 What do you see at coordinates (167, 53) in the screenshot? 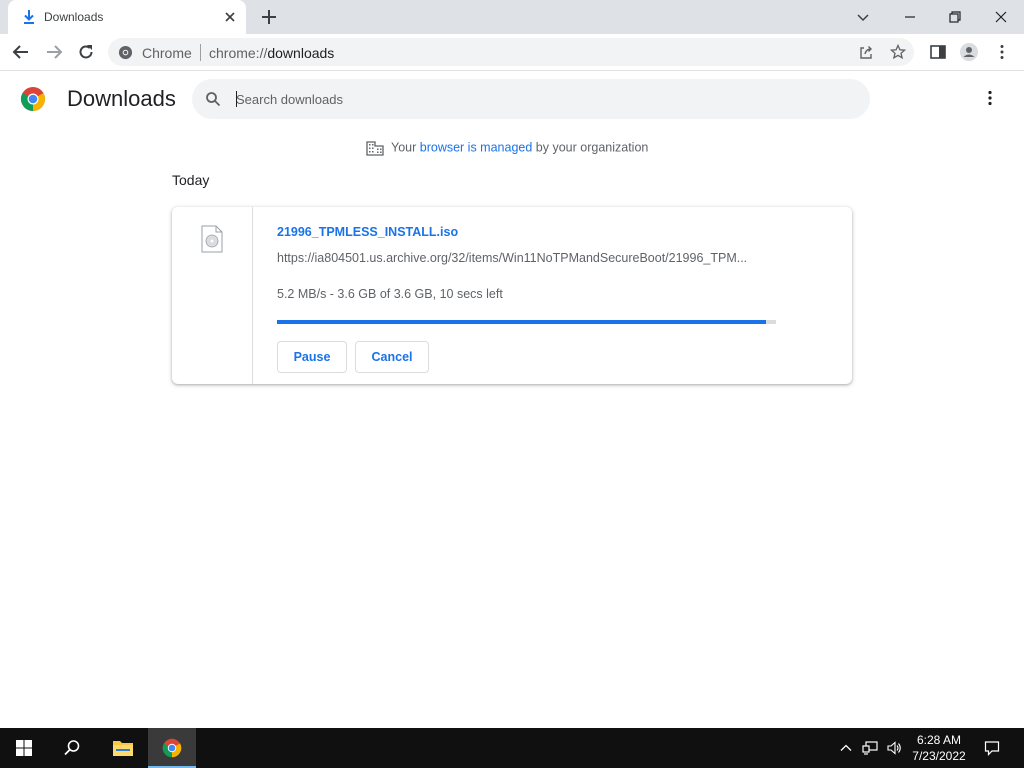
I see `omnibox-chip: Chrome` at bounding box center [167, 53].